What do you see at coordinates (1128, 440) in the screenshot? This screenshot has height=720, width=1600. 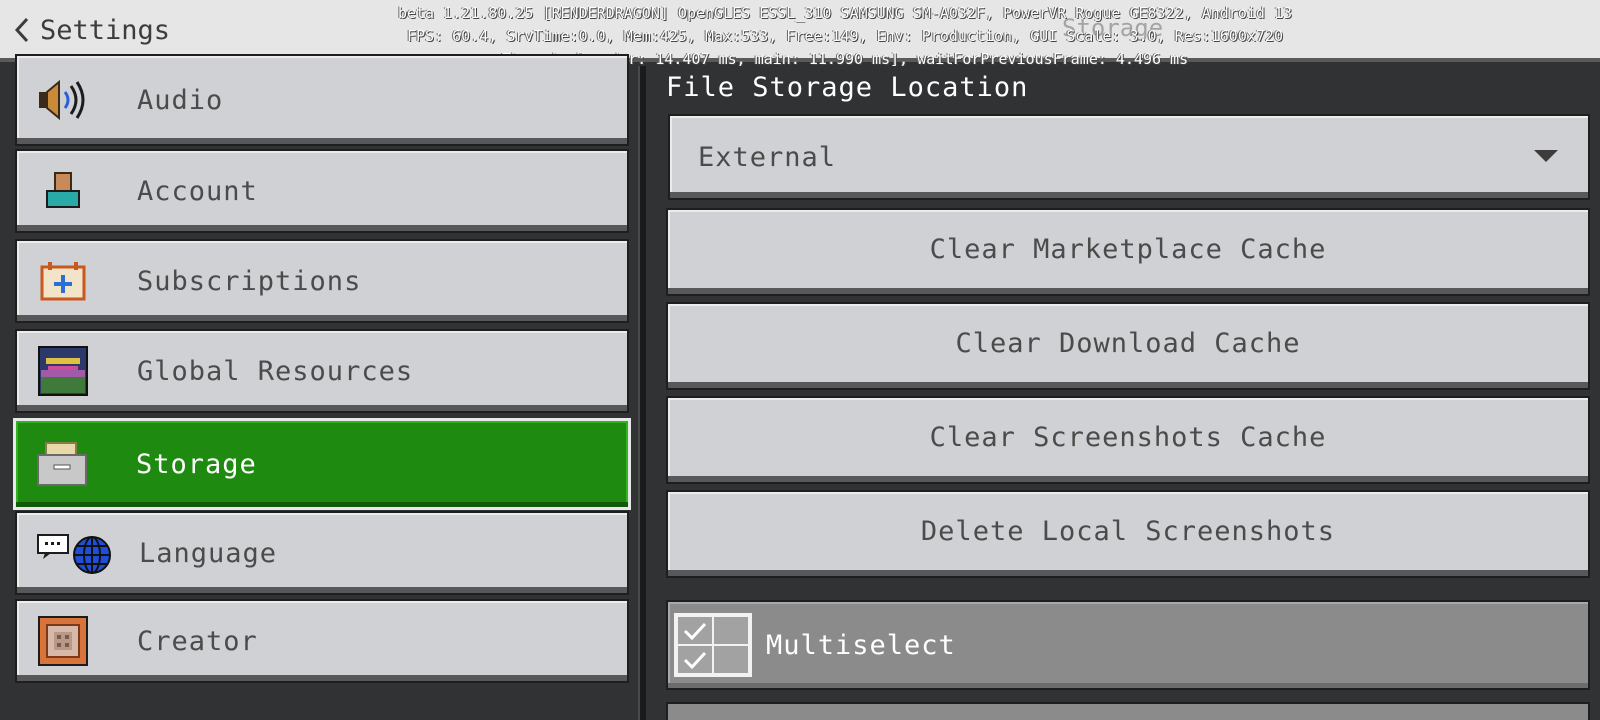 I see `clear-screenshots-cache-button: Clear Screenshots Cache` at bounding box center [1128, 440].